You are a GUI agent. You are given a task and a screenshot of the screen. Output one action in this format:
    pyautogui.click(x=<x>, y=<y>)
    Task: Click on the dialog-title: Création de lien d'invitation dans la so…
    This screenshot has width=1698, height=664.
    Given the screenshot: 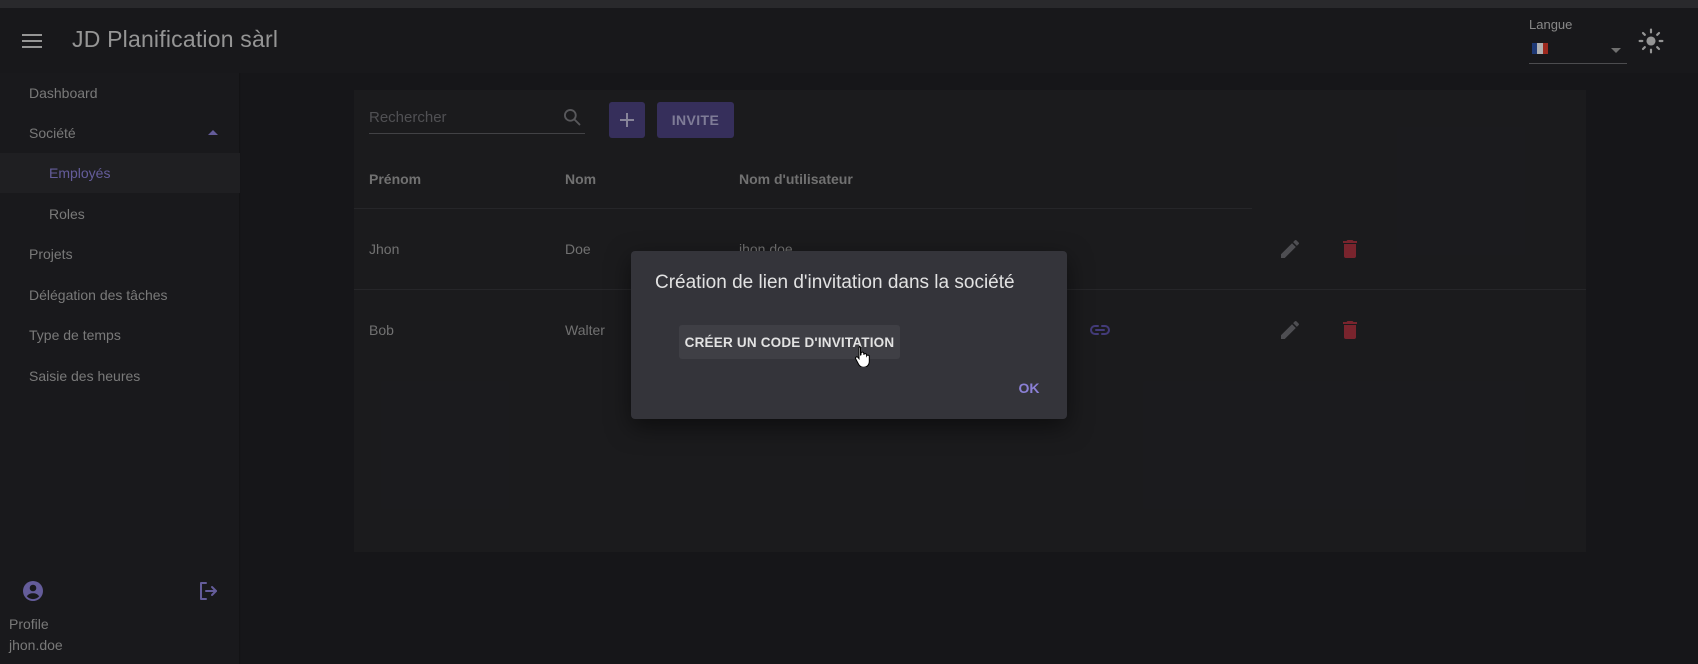 What is the action you would take?
    pyautogui.click(x=835, y=282)
    